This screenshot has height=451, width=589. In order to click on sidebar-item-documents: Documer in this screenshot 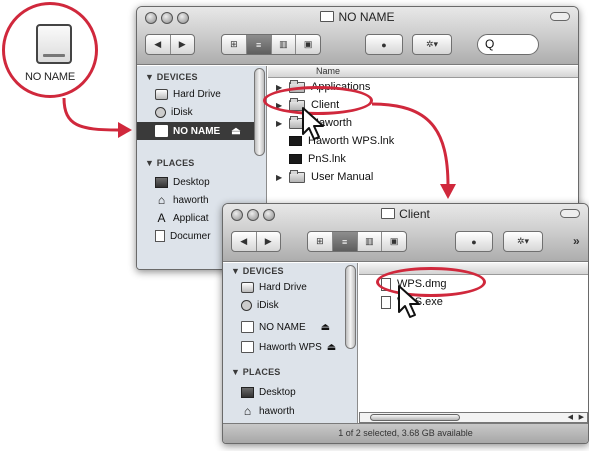, I will do `click(183, 236)`.